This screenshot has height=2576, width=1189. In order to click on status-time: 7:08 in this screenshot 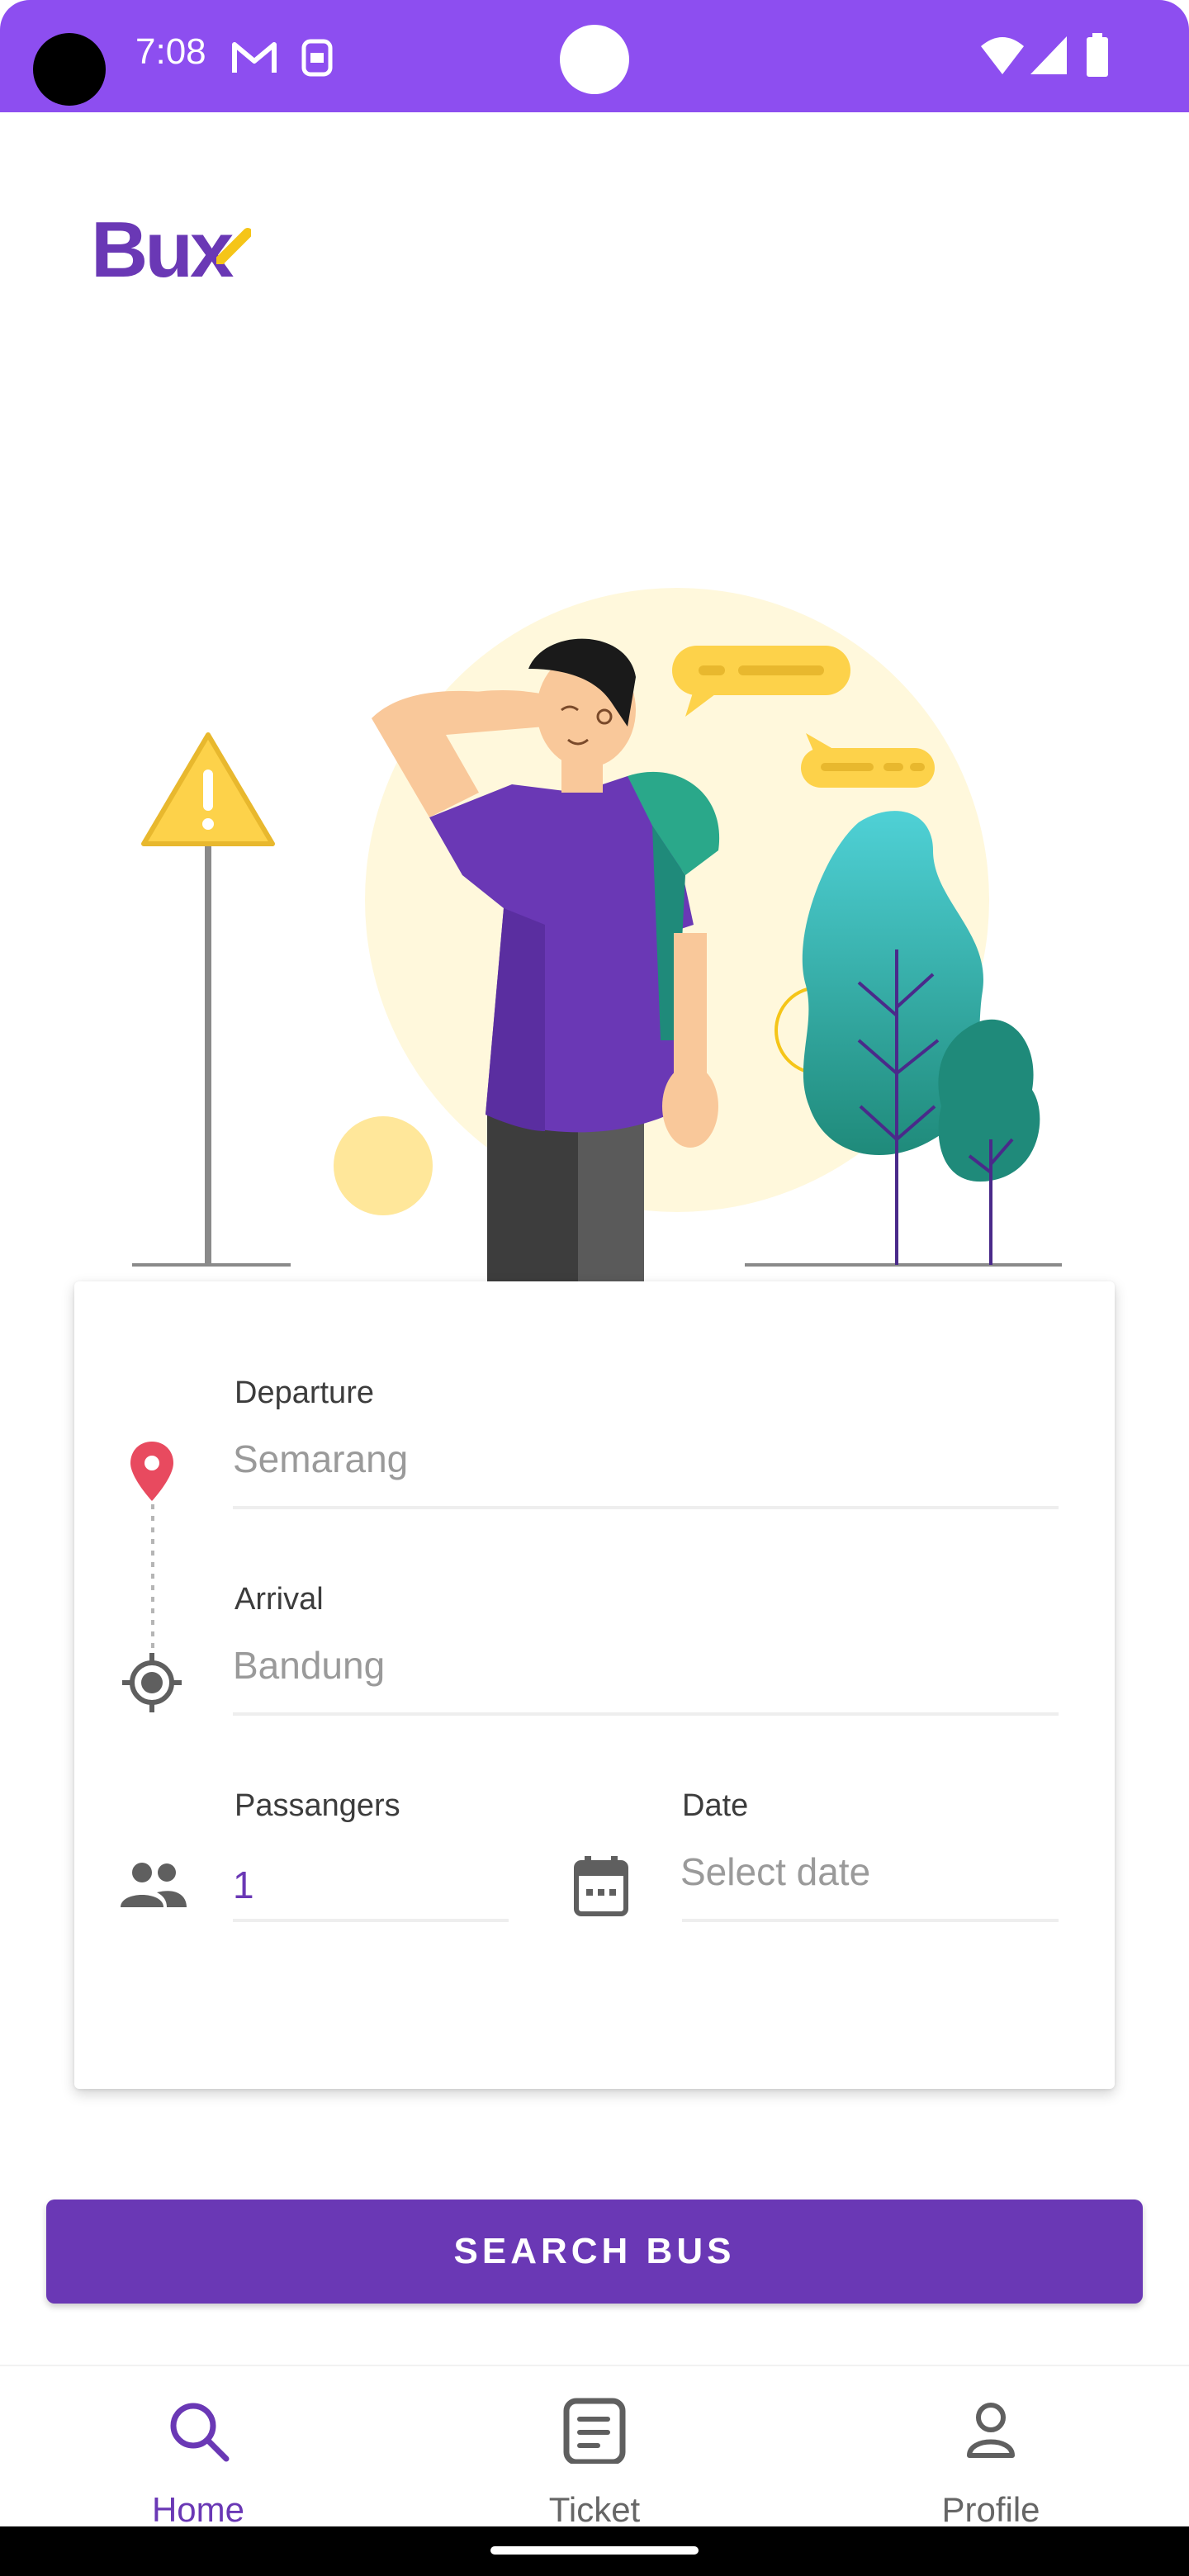, I will do `click(170, 51)`.